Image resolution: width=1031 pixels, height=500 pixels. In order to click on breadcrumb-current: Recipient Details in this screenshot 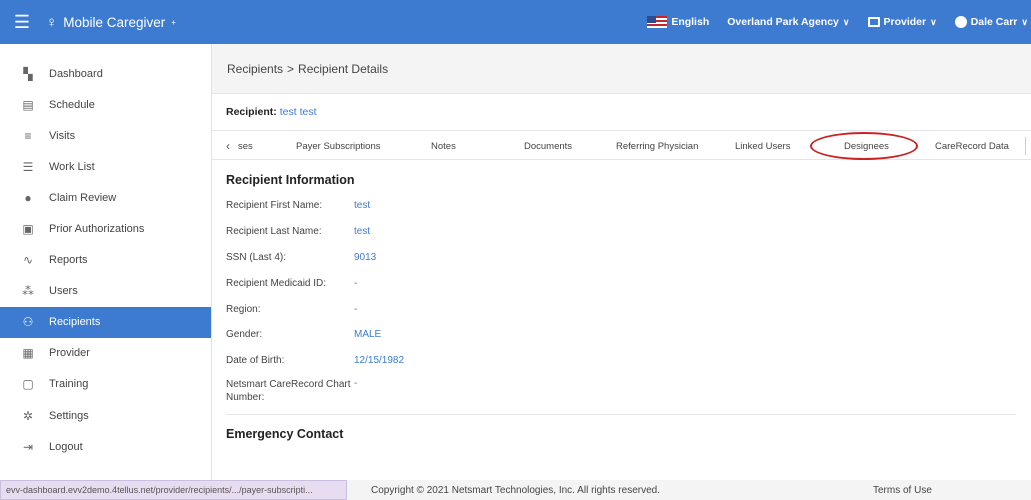, I will do `click(343, 68)`.